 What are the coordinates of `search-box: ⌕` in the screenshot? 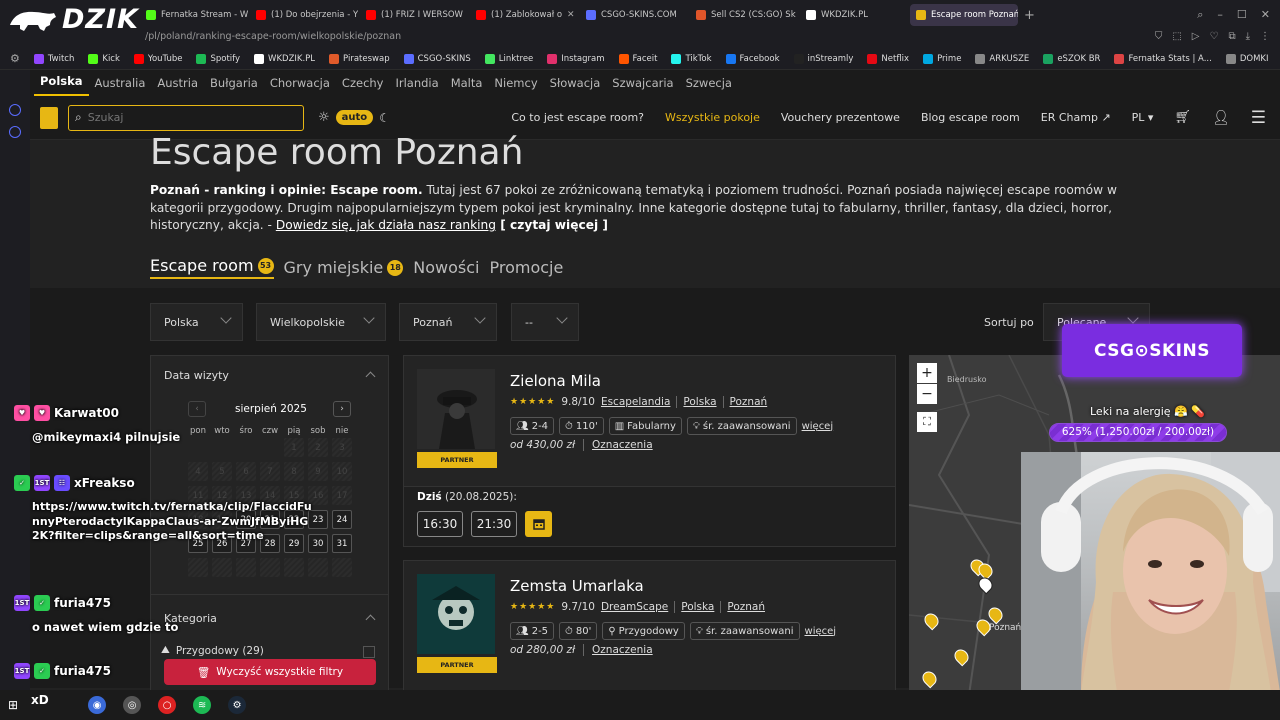 It's located at (186, 117).